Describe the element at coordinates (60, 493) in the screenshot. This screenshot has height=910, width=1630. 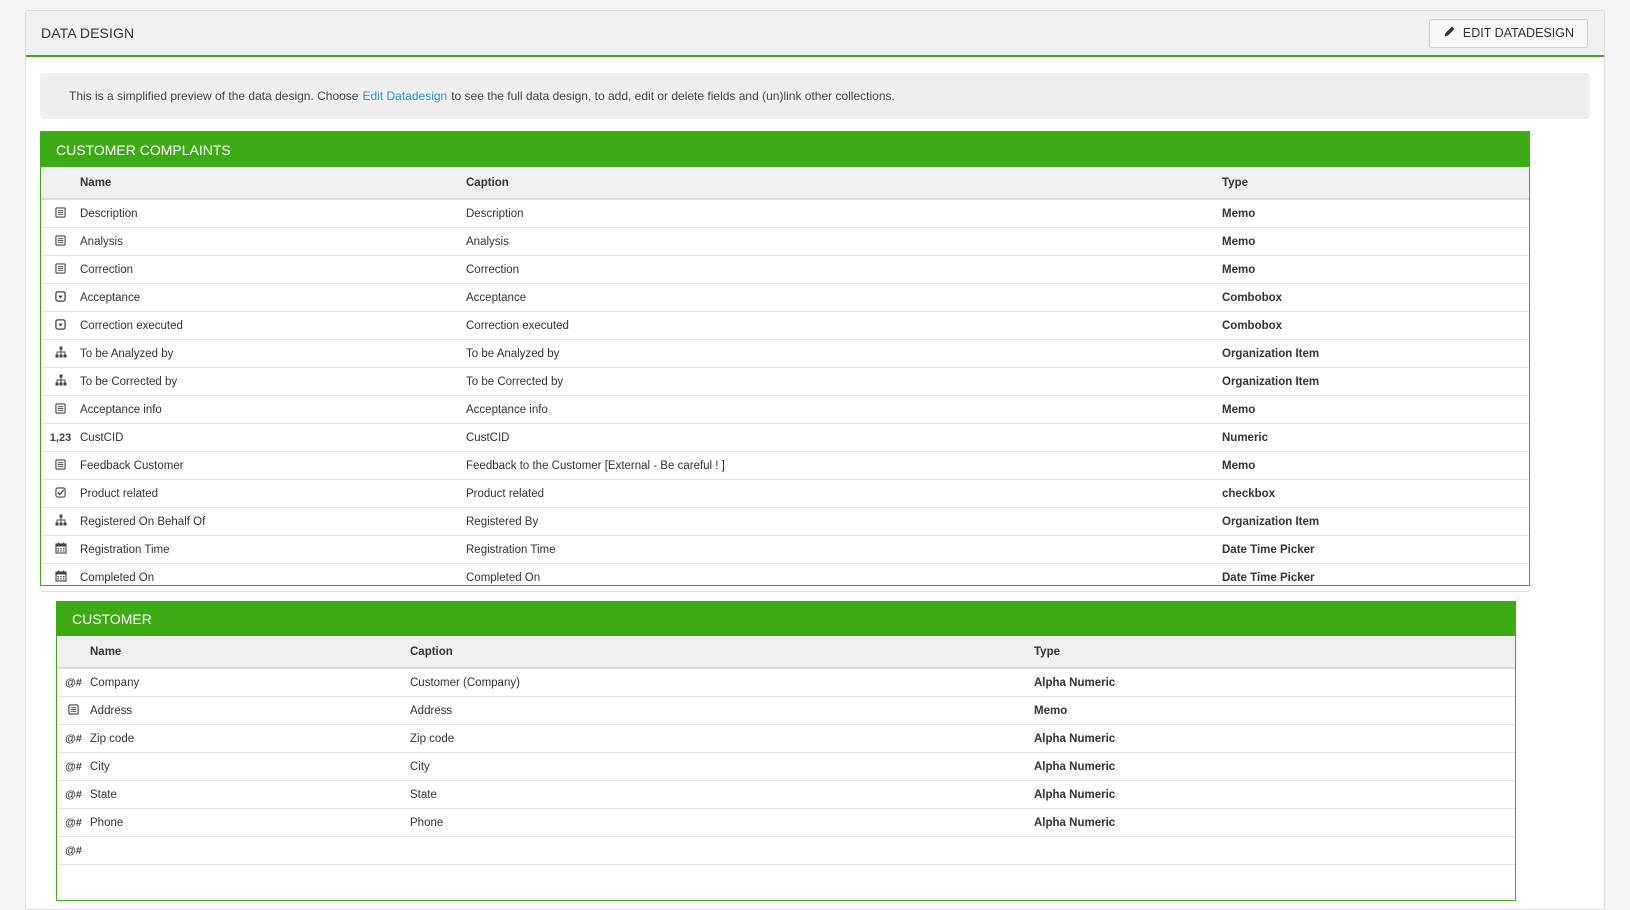
I see `checkbox-icon` at that location.